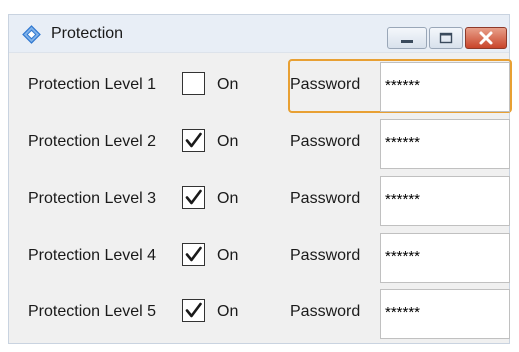 This screenshot has height=352, width=519. What do you see at coordinates (92, 311) in the screenshot?
I see `protection-level-label: Protection Level 5` at bounding box center [92, 311].